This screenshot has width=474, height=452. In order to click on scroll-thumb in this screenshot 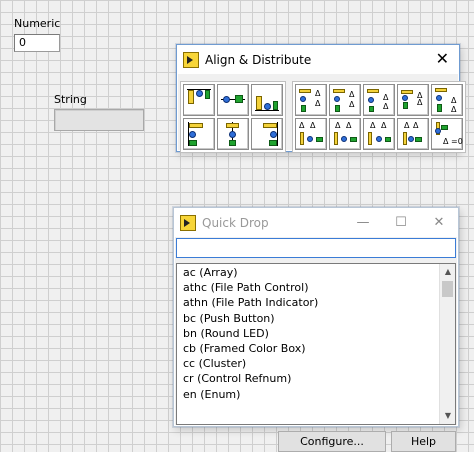, I will do `click(447, 289)`.